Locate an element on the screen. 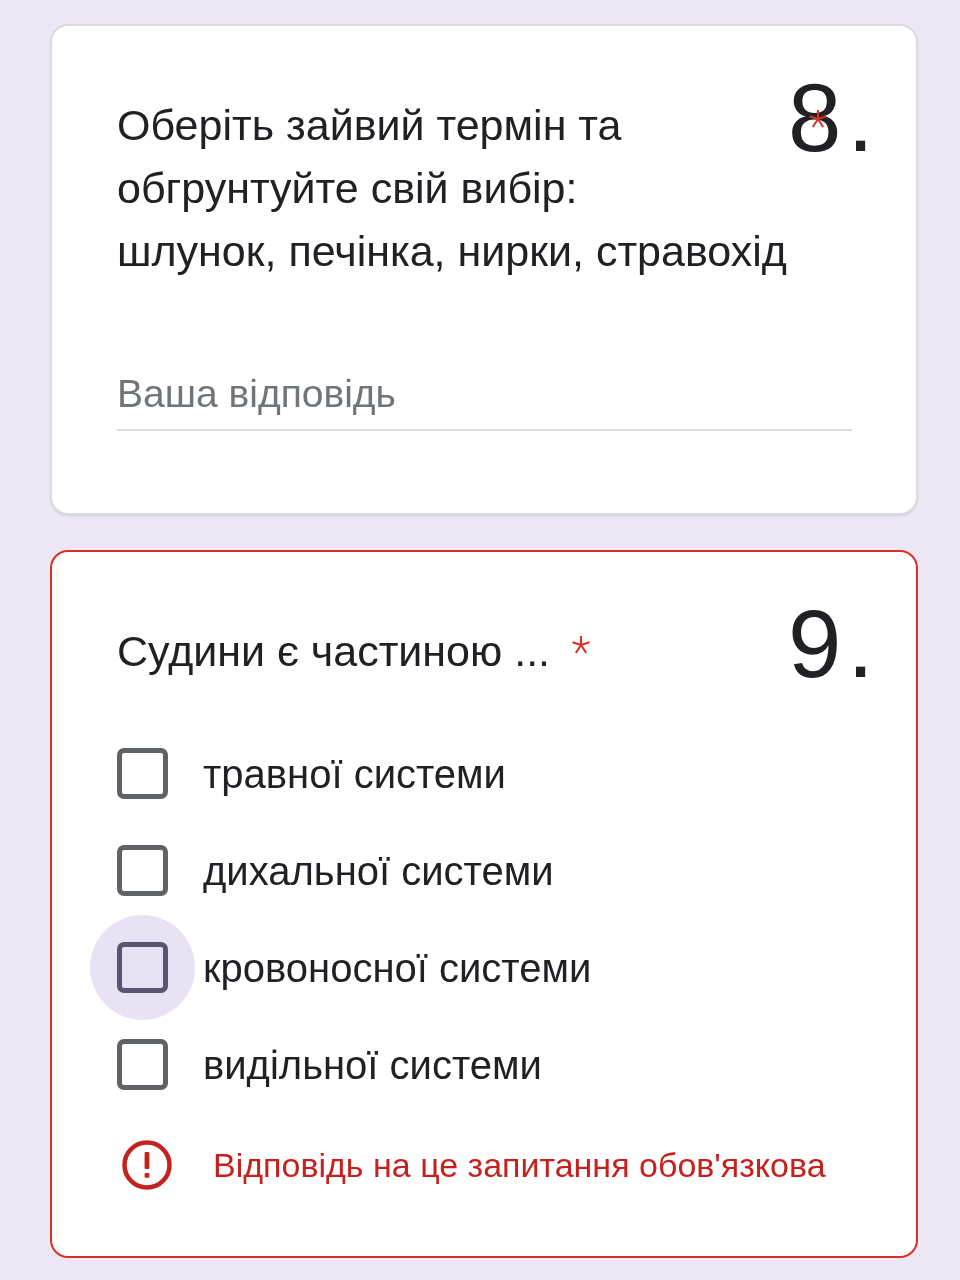 This screenshot has width=960, height=1280. question-number: 8. is located at coordinates (833, 118).